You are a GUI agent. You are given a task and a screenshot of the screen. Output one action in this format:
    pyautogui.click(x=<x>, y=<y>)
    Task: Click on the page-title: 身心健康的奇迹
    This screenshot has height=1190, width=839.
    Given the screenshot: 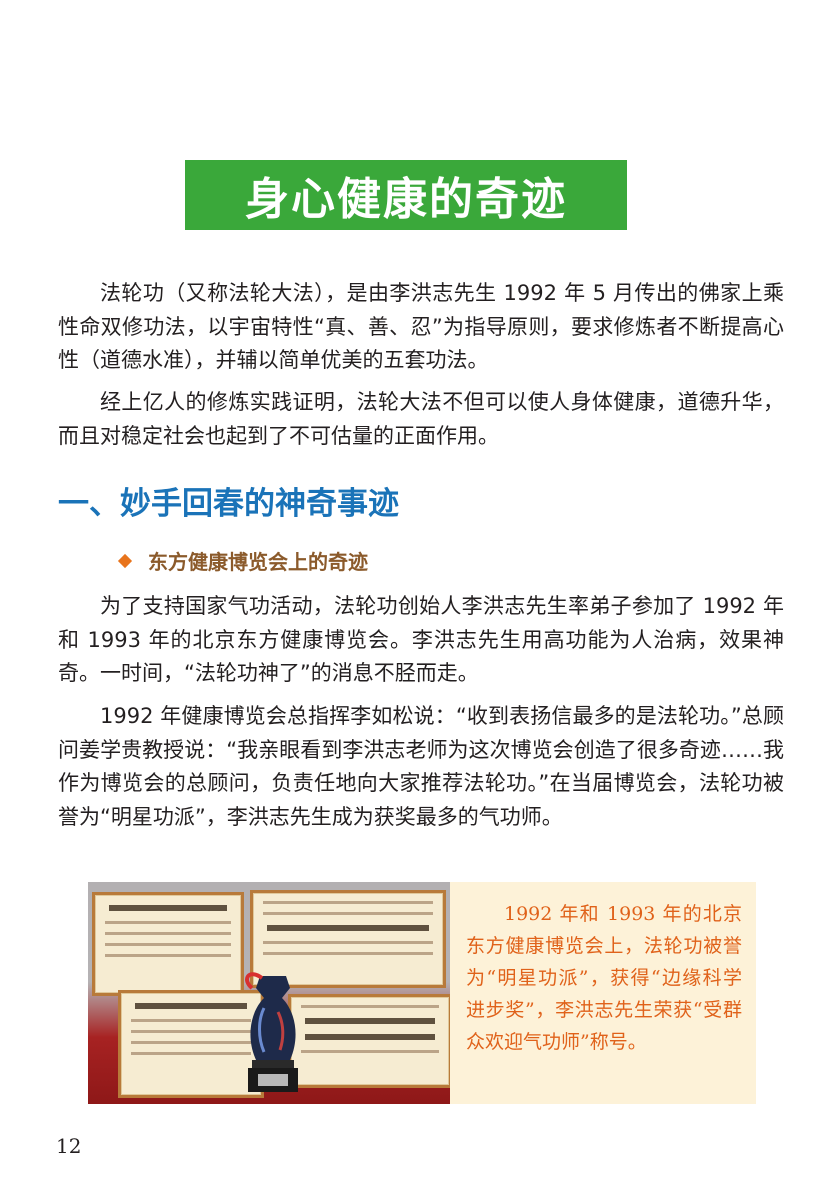 What is the action you would take?
    pyautogui.click(x=406, y=199)
    